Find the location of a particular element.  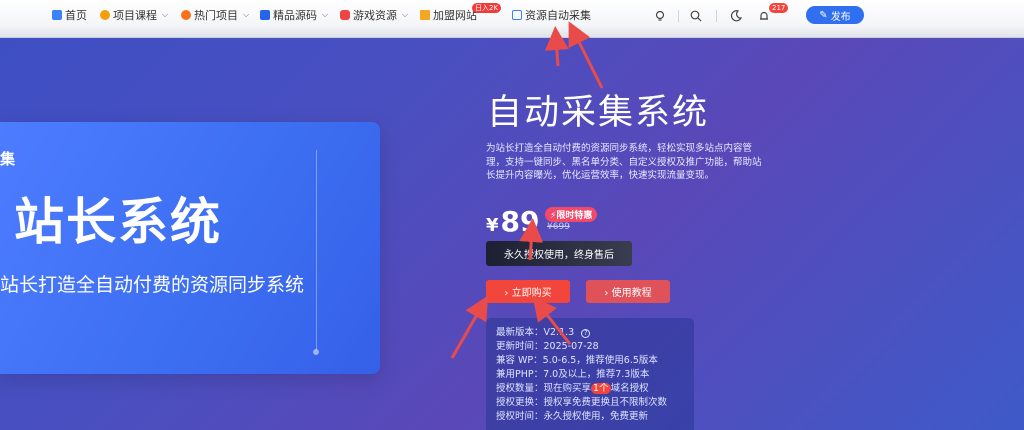

nav-item-courses: 项目课程 ⌵ is located at coordinates (134, 15).